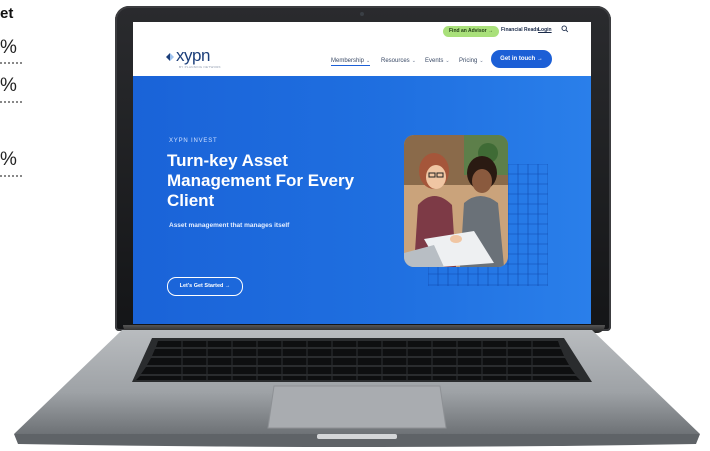 This screenshot has width=710, height=451. Describe the element at coordinates (456, 201) in the screenshot. I see `hero-photo-two-women` at that location.